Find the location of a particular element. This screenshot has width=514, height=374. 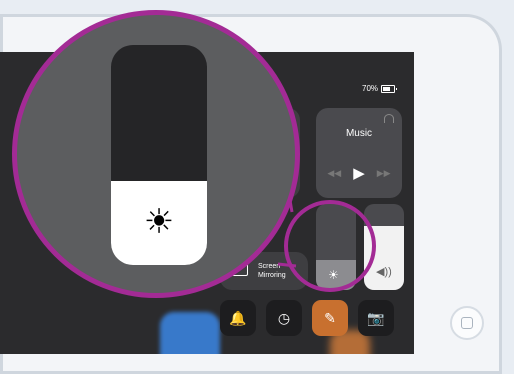

speaker-icon: ◀)) is located at coordinates (384, 272).